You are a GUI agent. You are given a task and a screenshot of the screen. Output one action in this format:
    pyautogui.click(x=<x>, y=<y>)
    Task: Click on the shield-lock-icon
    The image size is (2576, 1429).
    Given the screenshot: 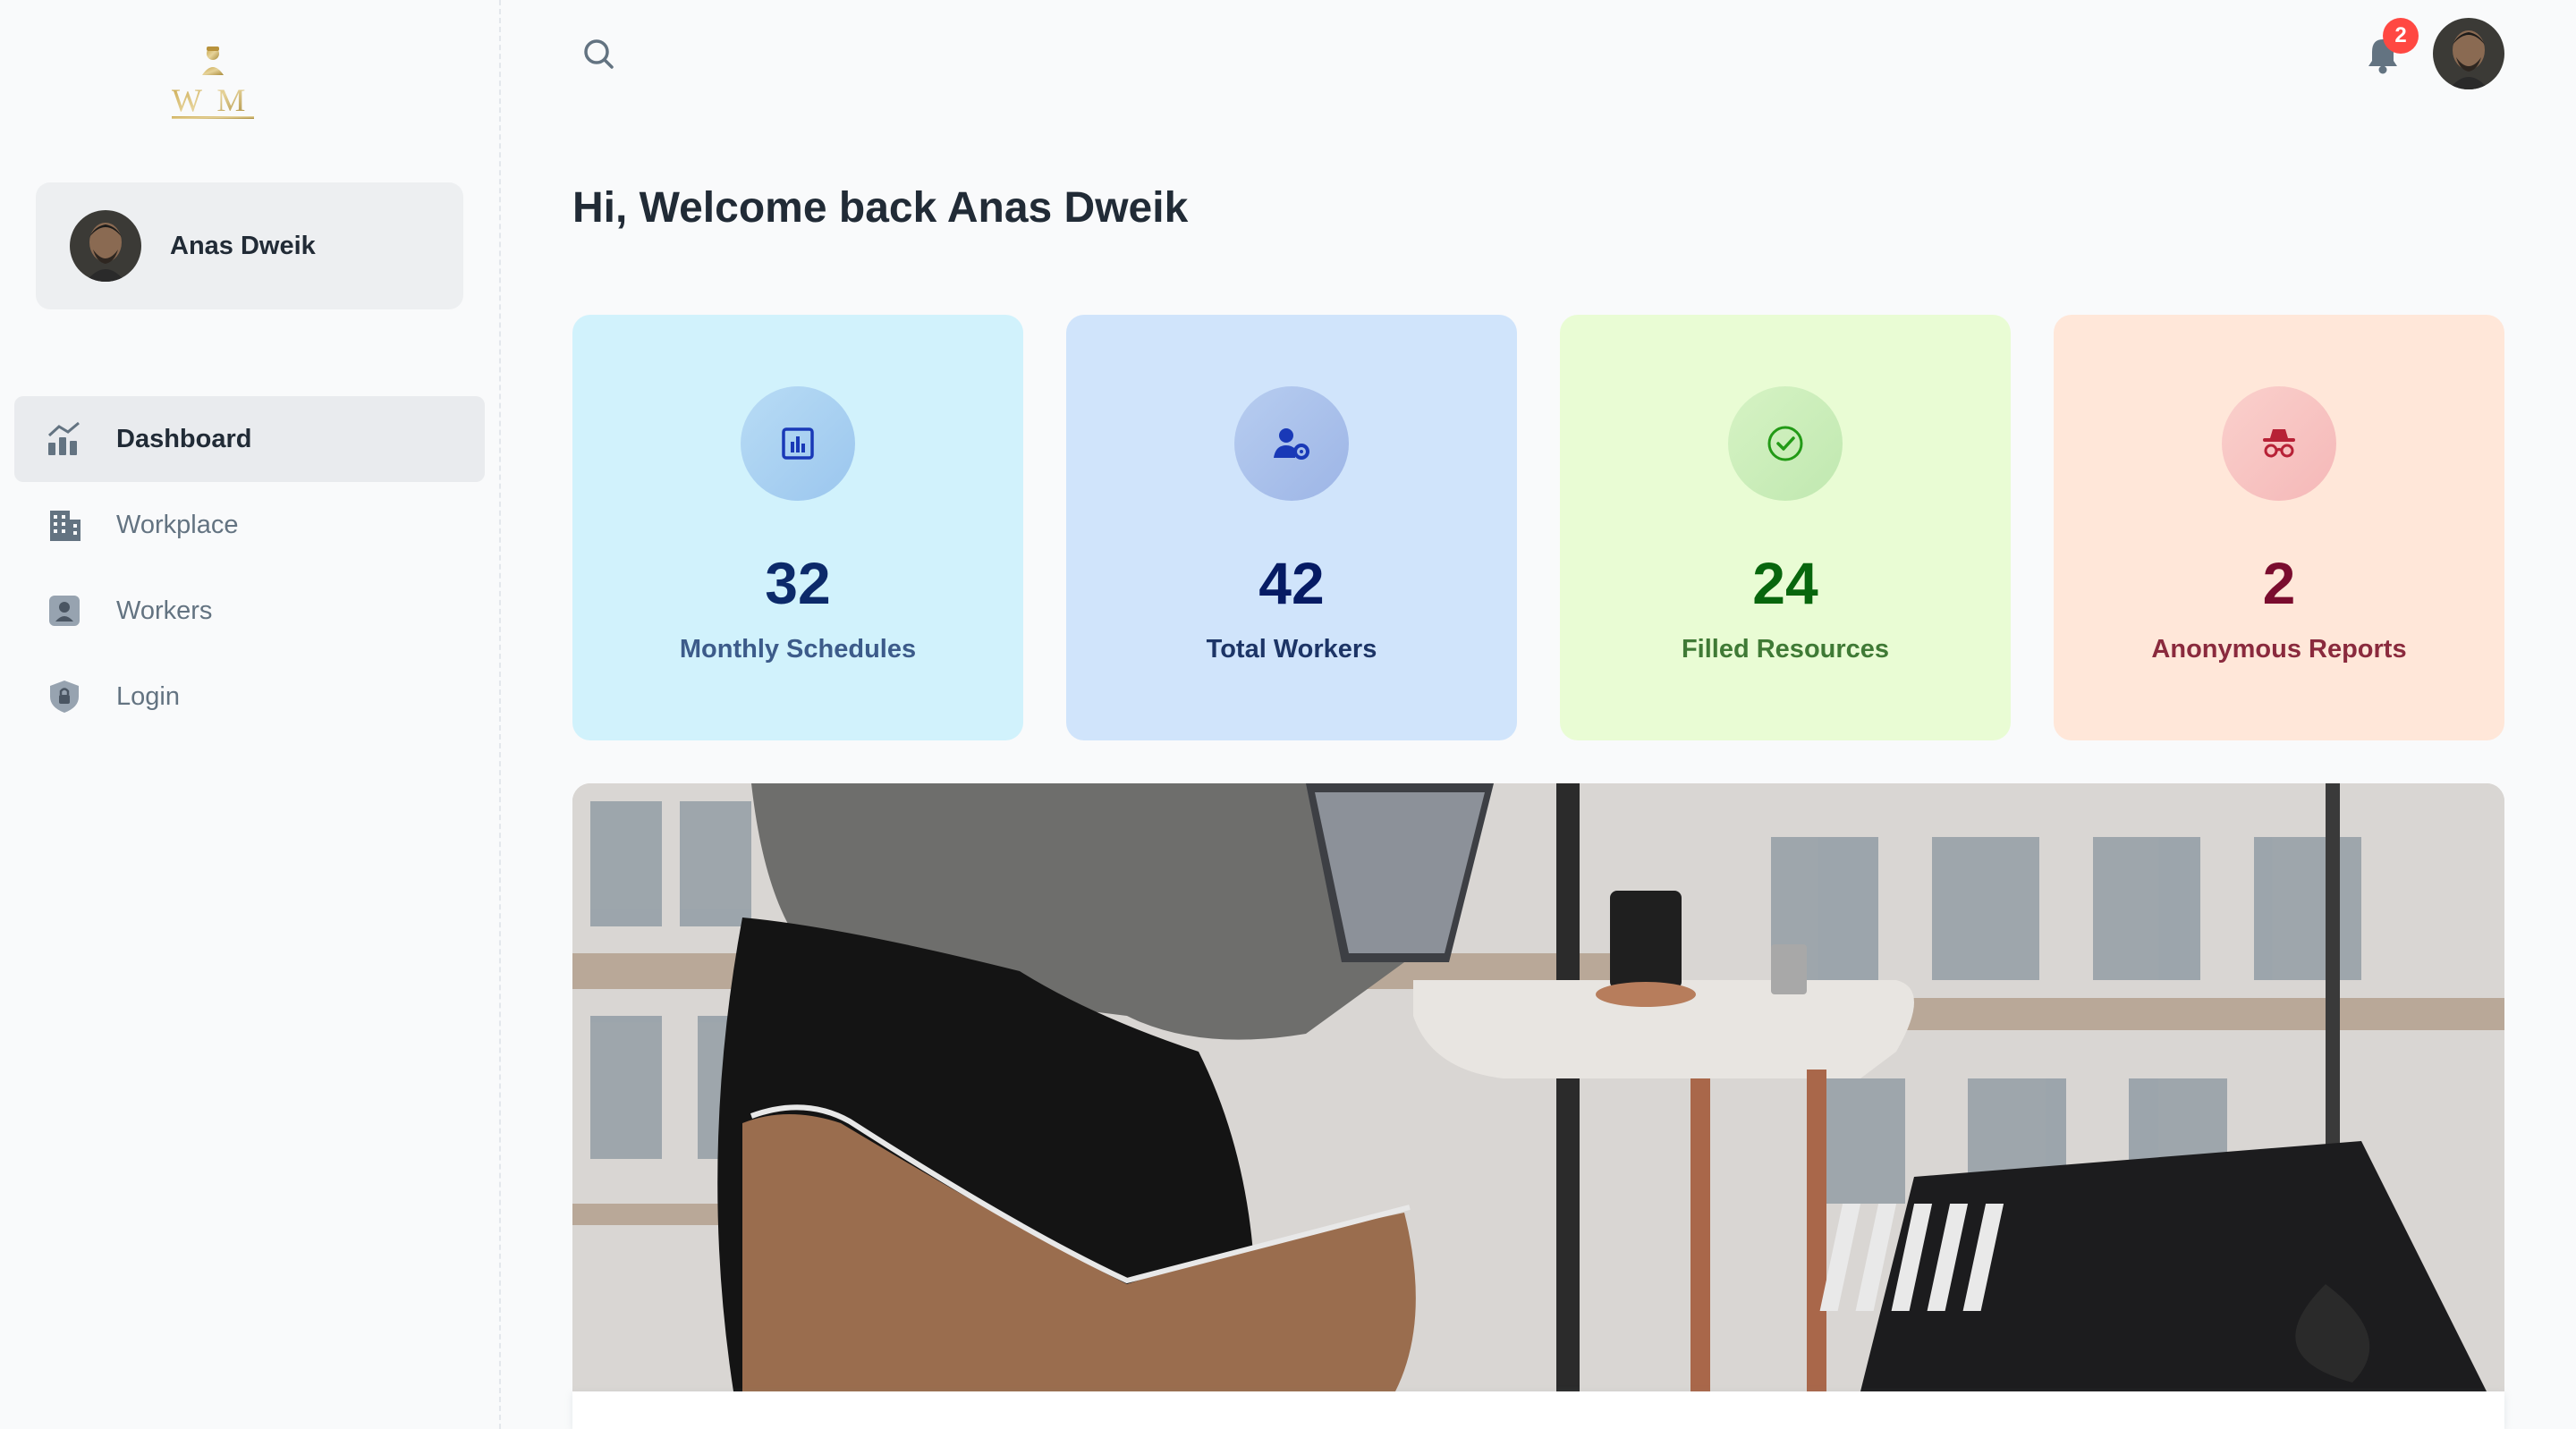 What is the action you would take?
    pyautogui.click(x=64, y=696)
    